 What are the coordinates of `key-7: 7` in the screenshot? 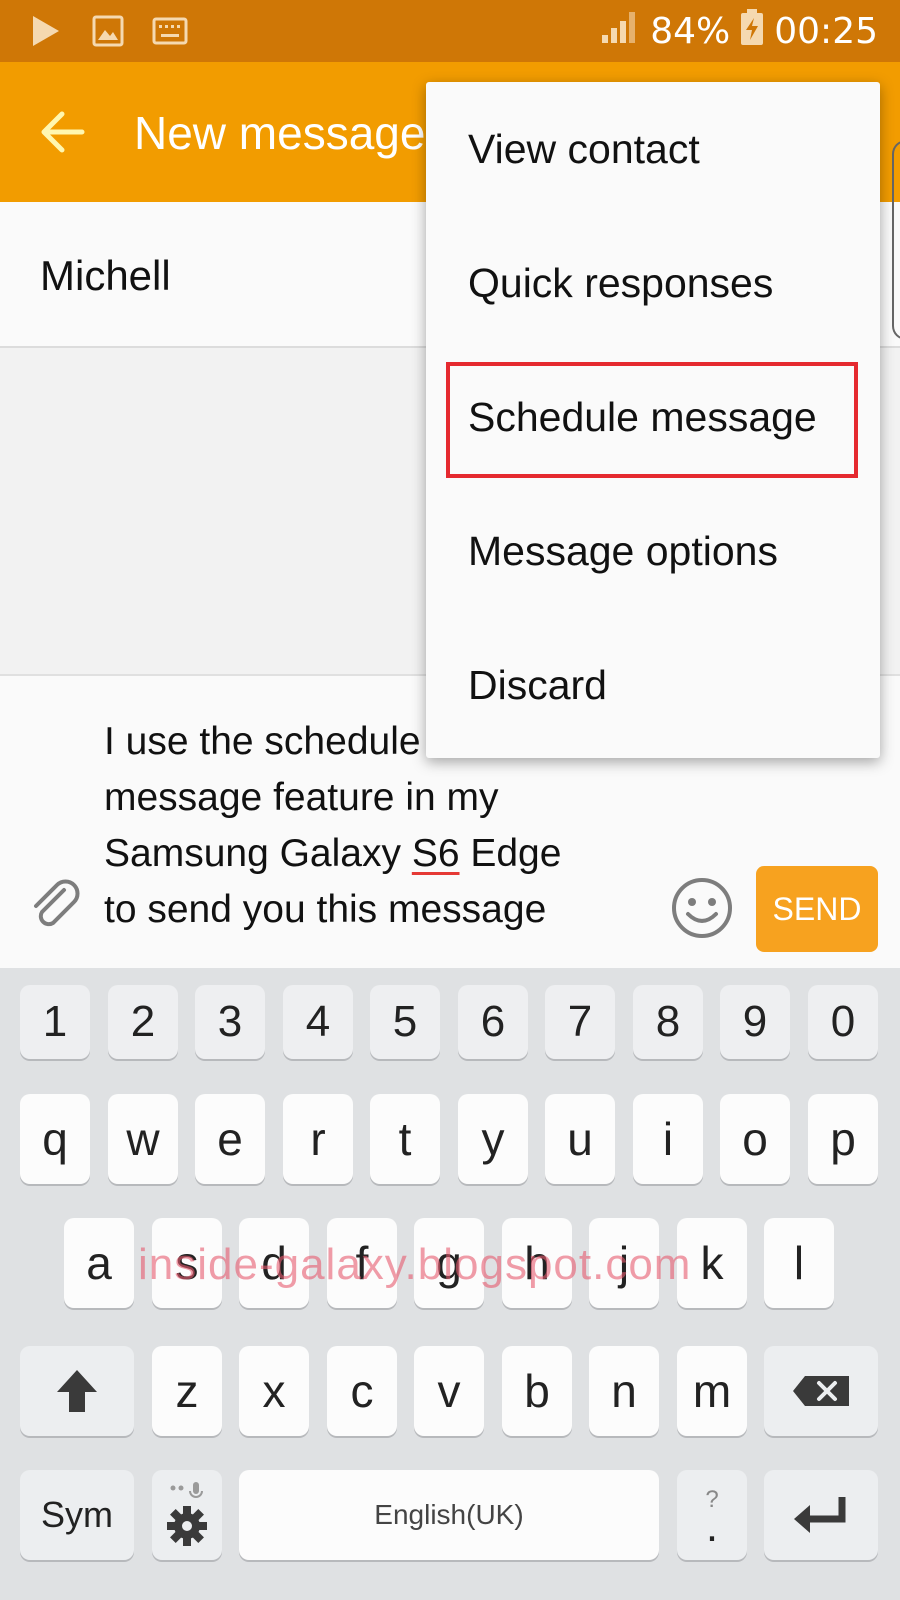 It's located at (580, 1022).